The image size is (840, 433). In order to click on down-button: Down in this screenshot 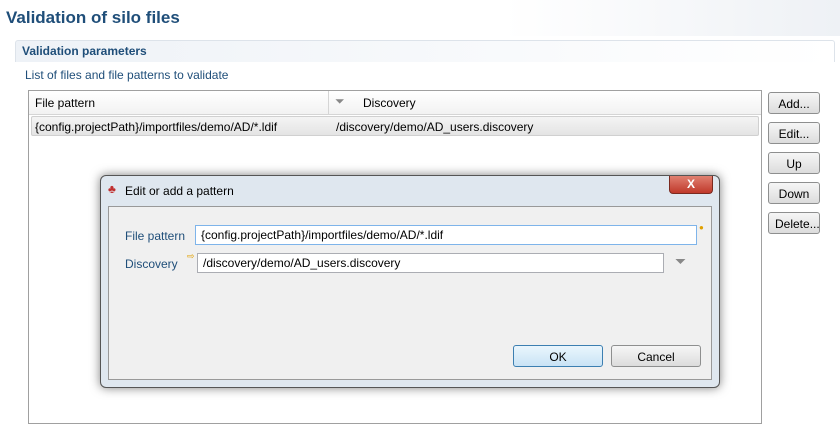, I will do `click(794, 193)`.